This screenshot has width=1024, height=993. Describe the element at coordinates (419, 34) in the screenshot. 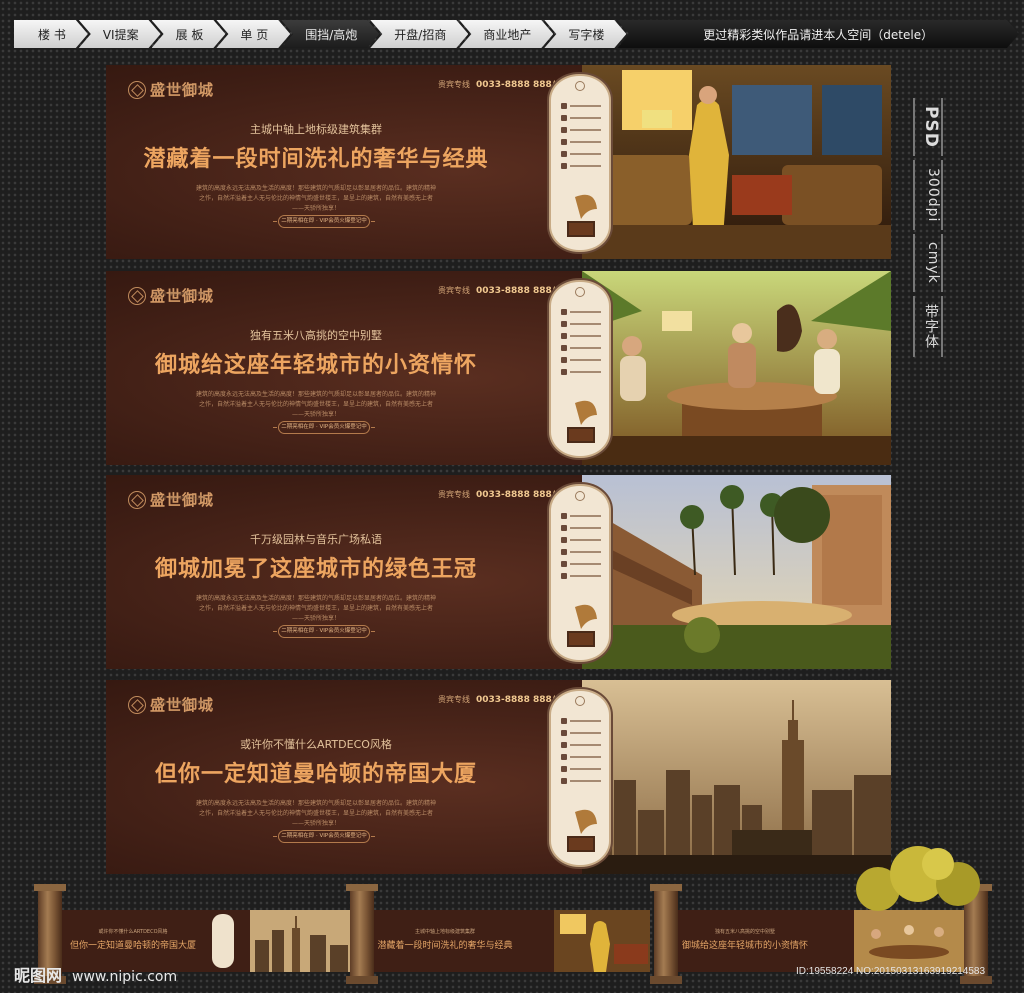

I see `nav-item-opening: 开盘/招商` at that location.